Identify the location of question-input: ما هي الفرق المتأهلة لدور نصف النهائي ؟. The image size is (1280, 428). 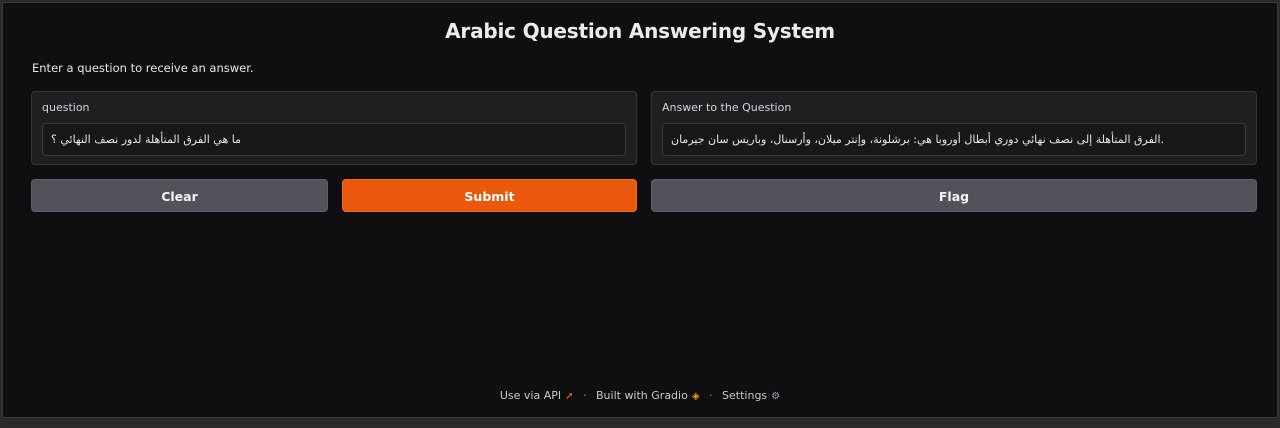
(334, 139).